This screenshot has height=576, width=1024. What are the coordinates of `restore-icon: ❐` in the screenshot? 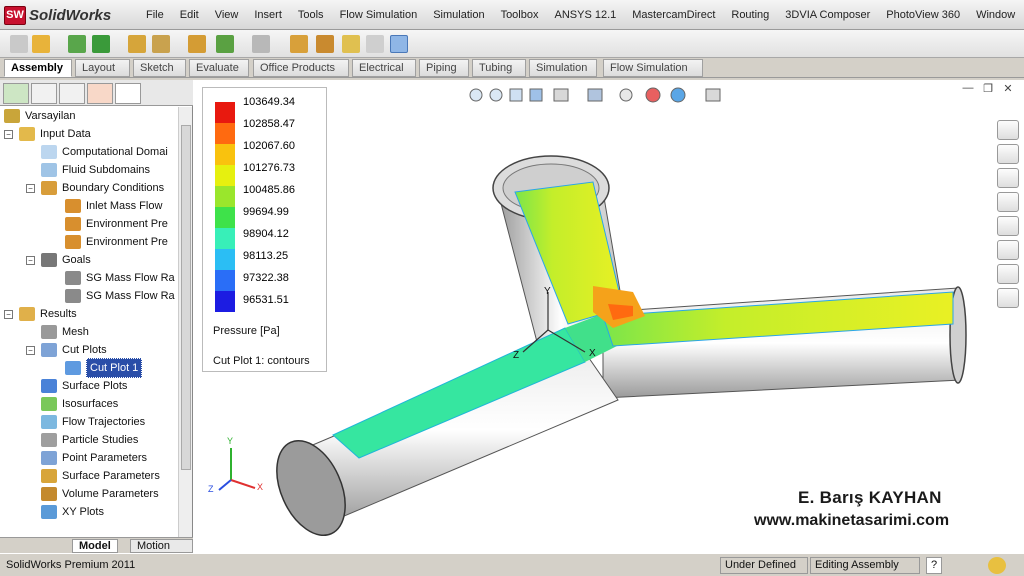 It's located at (988, 89).